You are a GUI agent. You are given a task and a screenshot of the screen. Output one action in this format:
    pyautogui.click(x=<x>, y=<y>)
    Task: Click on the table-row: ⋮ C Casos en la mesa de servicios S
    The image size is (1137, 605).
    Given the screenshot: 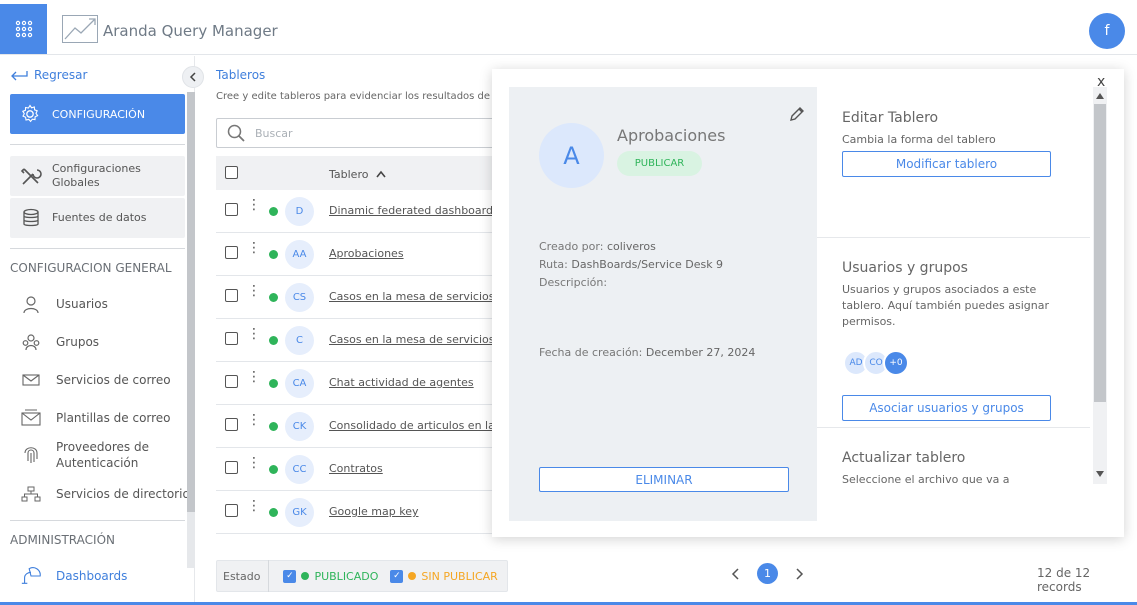 What is the action you would take?
    pyautogui.click(x=358, y=340)
    